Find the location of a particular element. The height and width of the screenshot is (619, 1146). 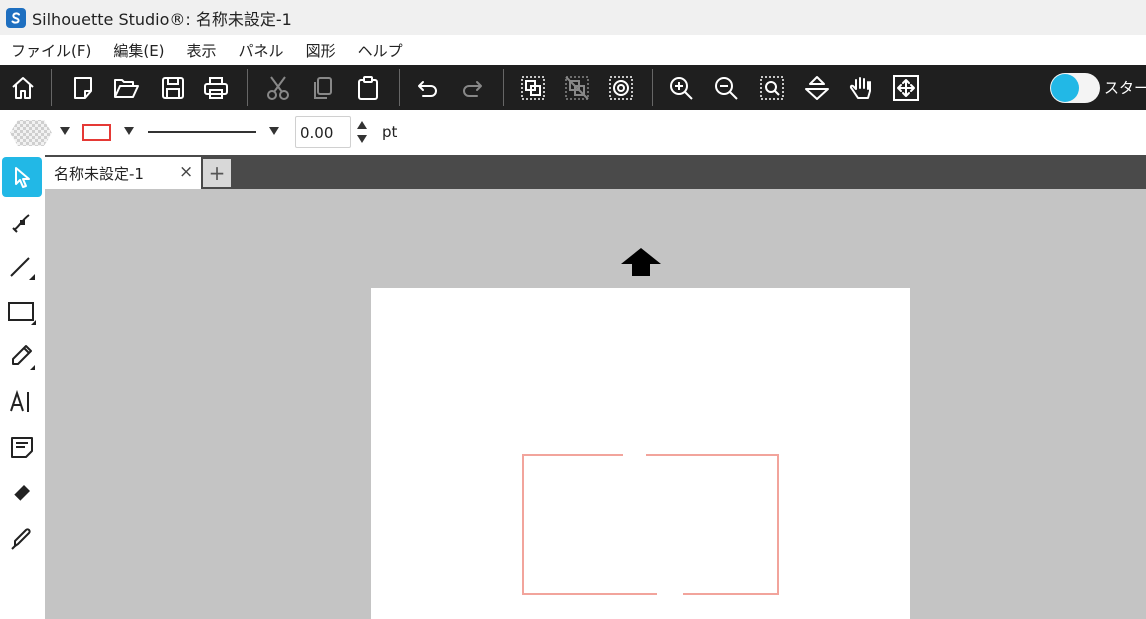

menu-shape: 図形 is located at coordinates (321, 50).